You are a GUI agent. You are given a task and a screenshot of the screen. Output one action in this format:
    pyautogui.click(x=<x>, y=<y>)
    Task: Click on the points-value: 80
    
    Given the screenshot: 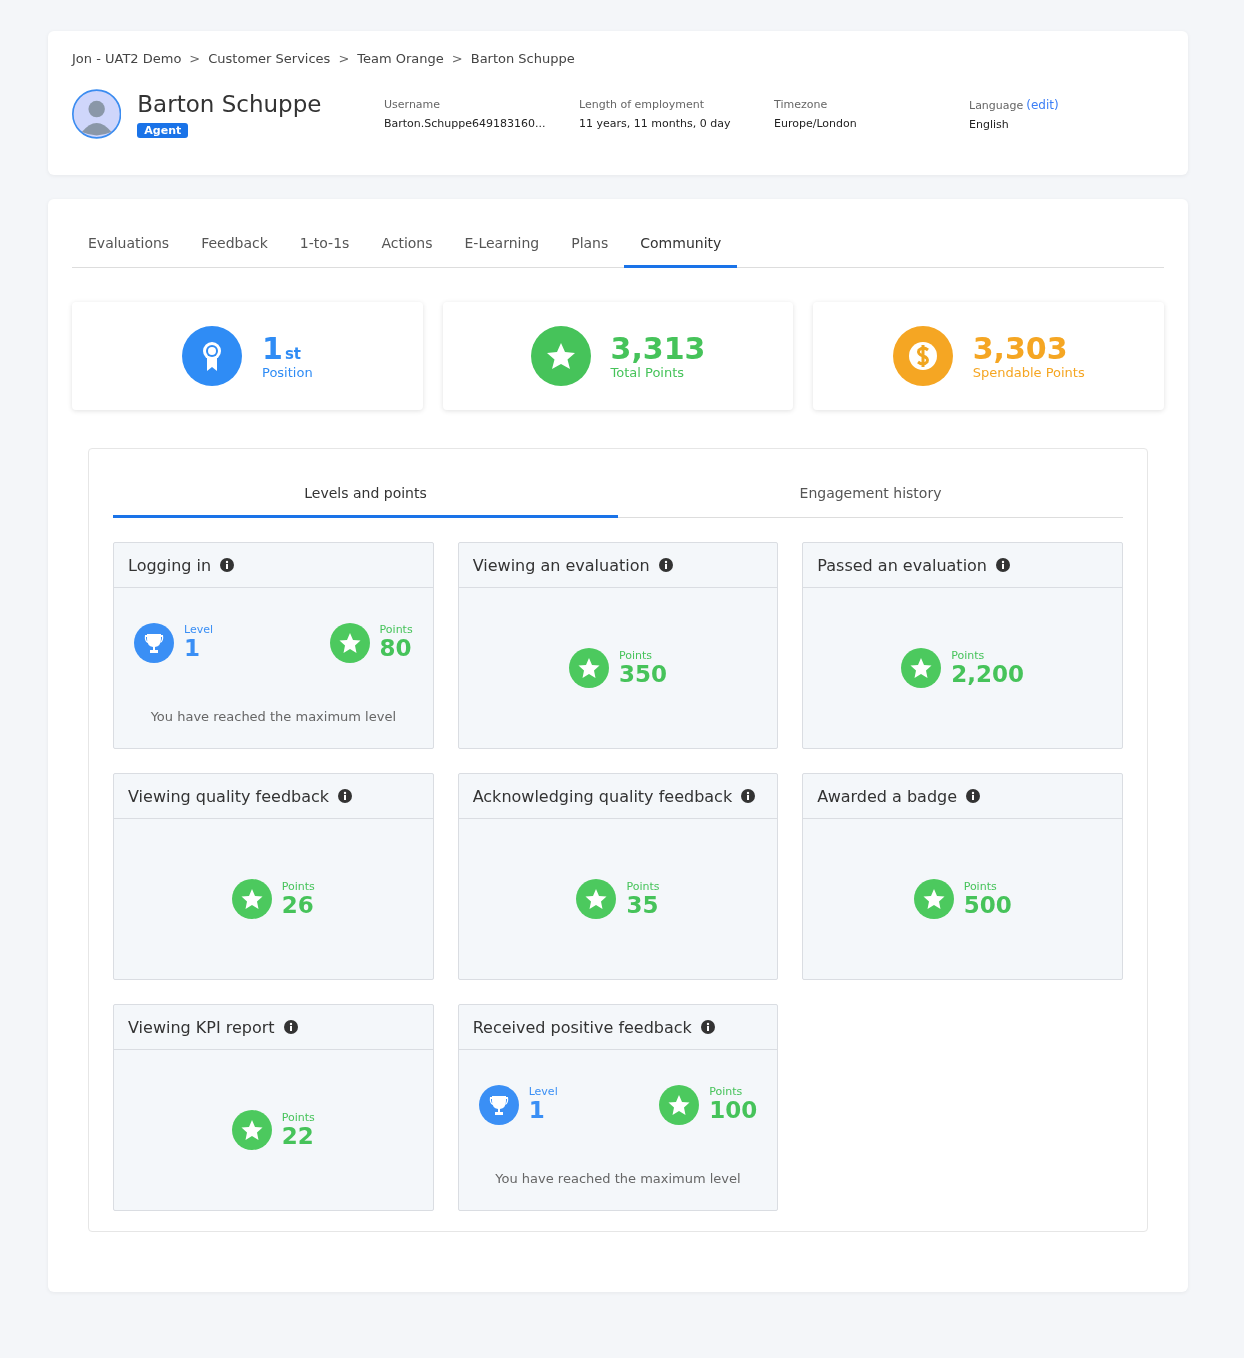 What is the action you would take?
    pyautogui.click(x=396, y=649)
    